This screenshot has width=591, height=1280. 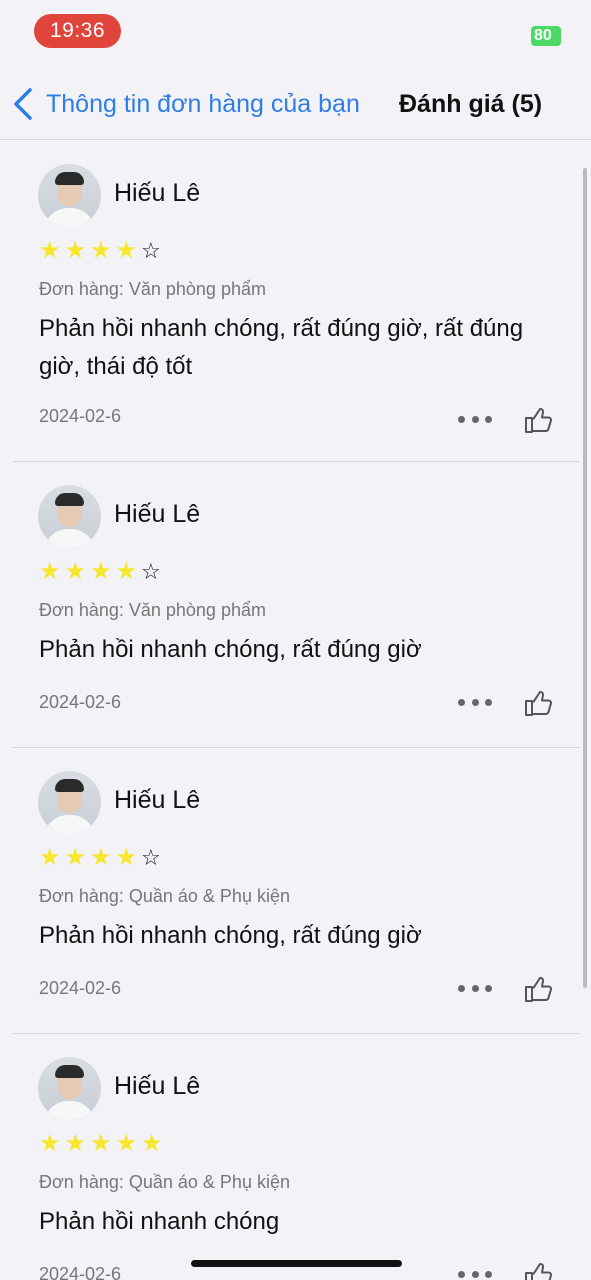 What do you see at coordinates (203, 103) in the screenshot?
I see `back-button-label: Thông tin đơn hàng của bạn` at bounding box center [203, 103].